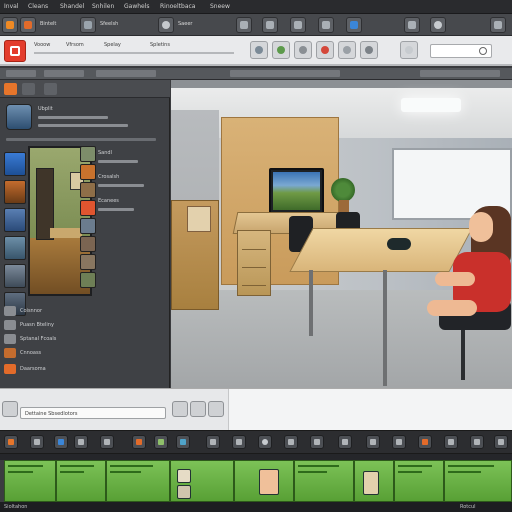  Describe the element at coordinates (15, 51) in the screenshot. I see `app-logo` at that location.